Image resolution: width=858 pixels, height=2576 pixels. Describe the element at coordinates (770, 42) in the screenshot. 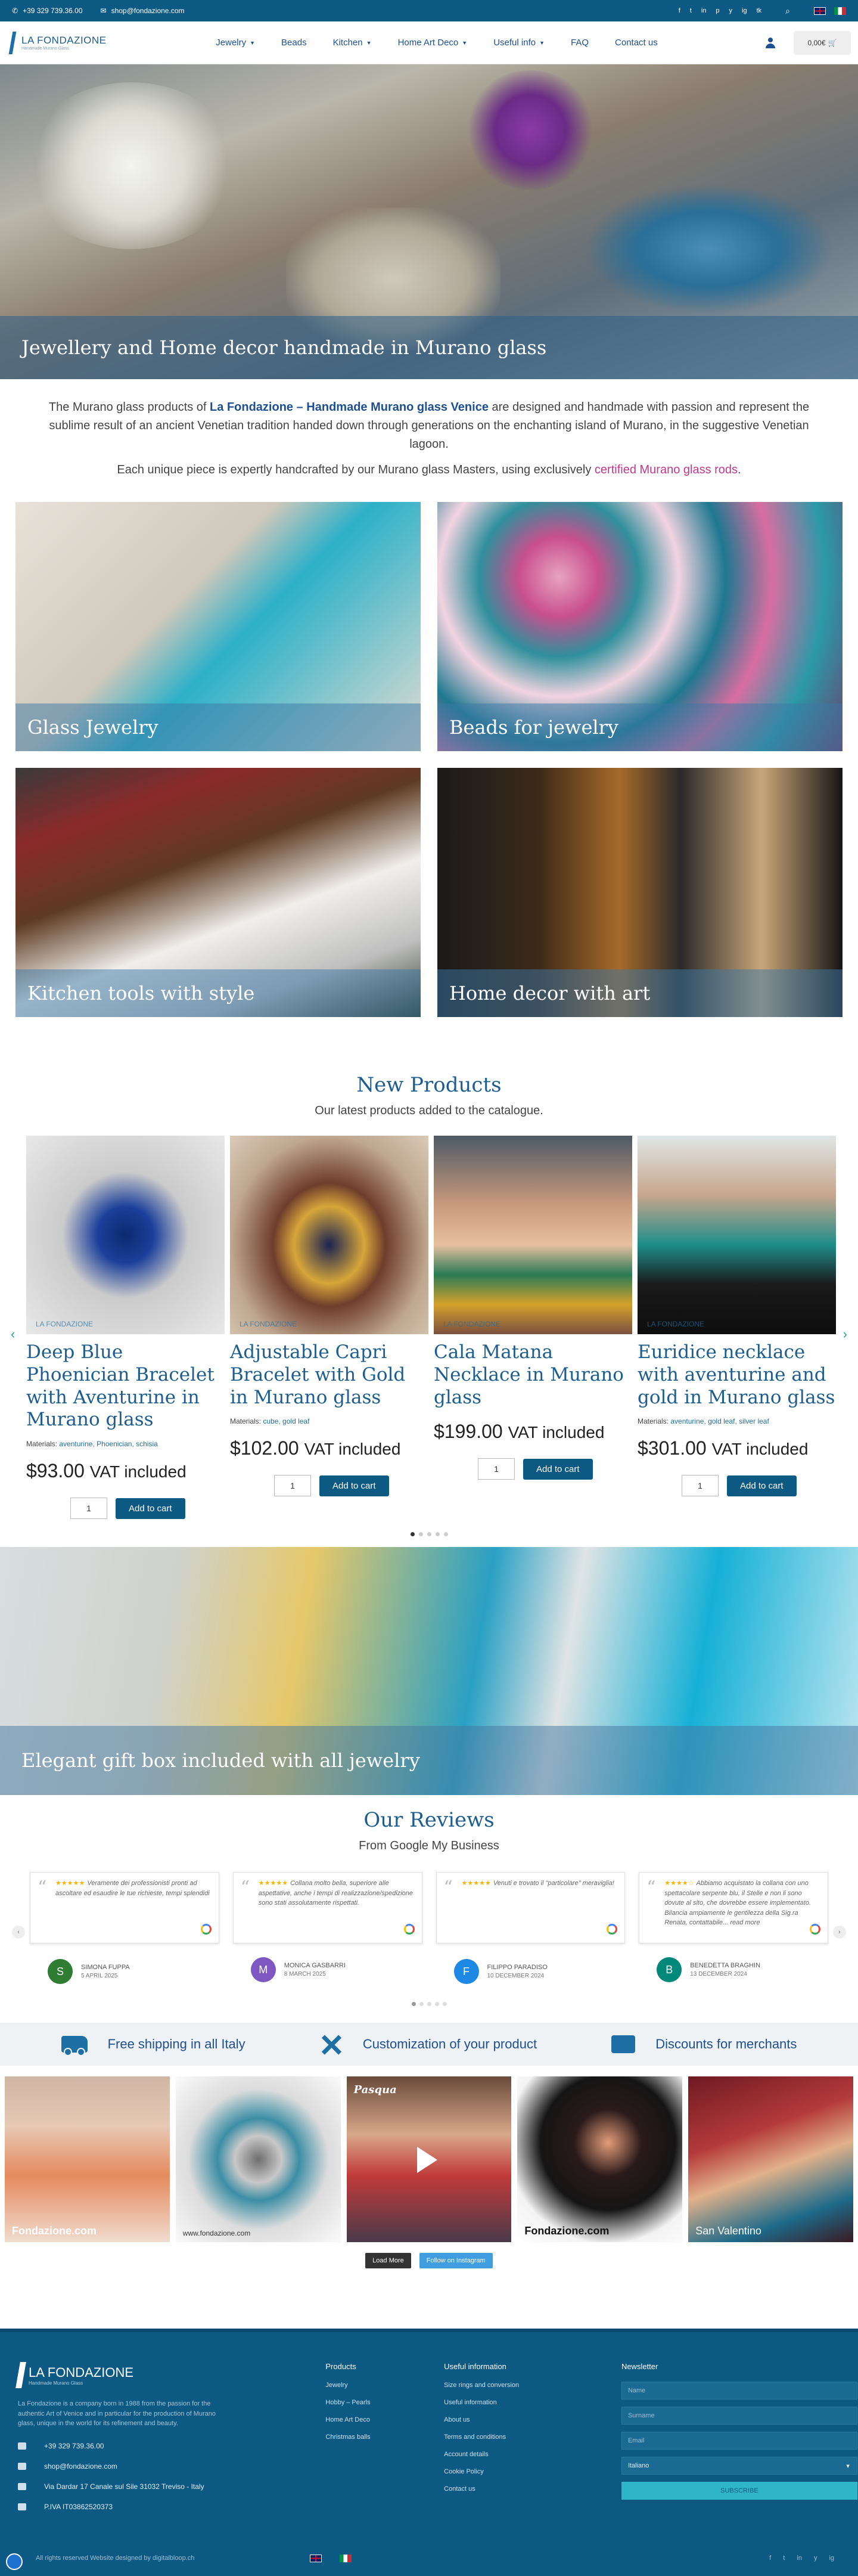

I see `account-icon` at that location.